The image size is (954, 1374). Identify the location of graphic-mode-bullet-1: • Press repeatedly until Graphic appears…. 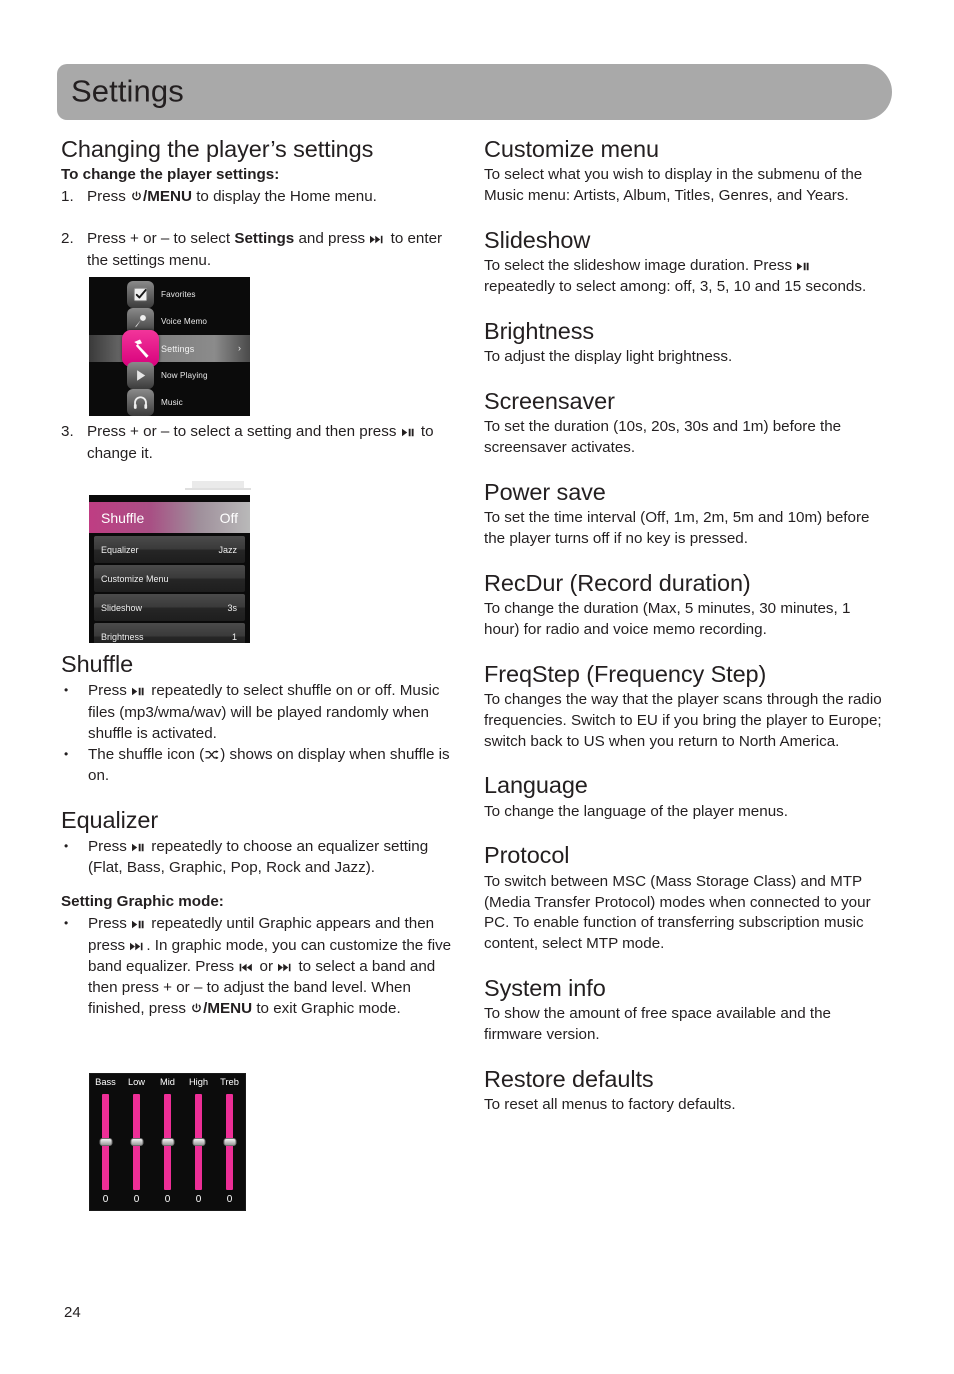
(262, 966).